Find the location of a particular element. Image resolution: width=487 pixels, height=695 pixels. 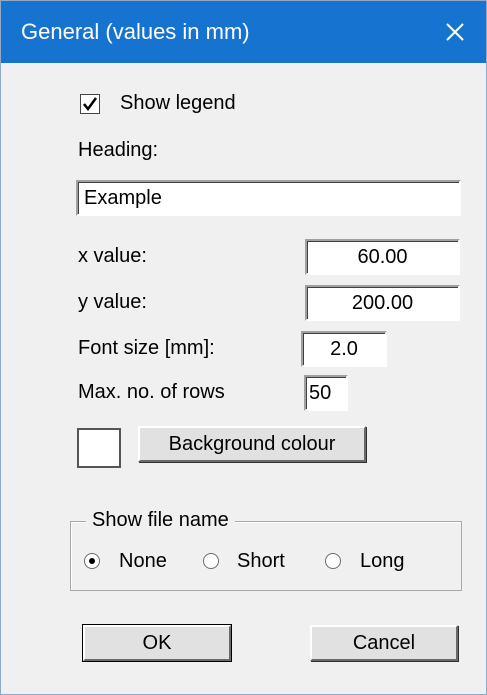

max-rows-input is located at coordinates (326, 393).